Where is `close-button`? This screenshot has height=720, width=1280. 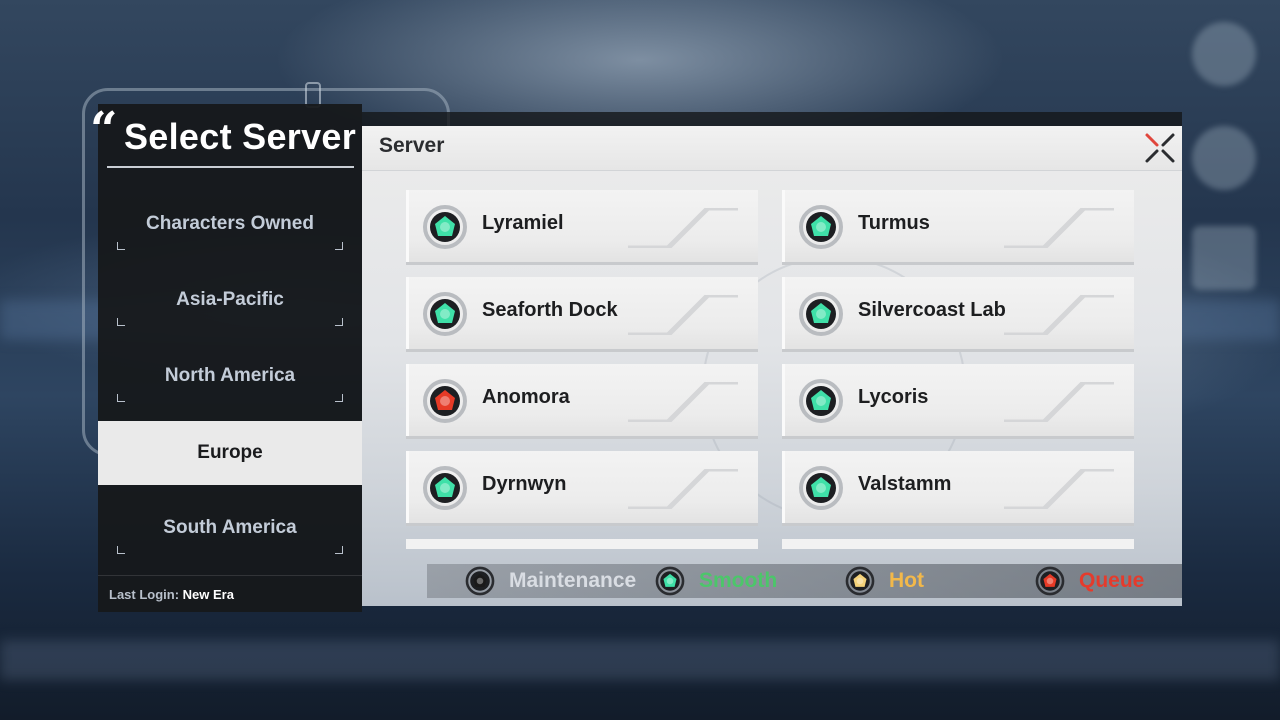
close-button is located at coordinates (1160, 148).